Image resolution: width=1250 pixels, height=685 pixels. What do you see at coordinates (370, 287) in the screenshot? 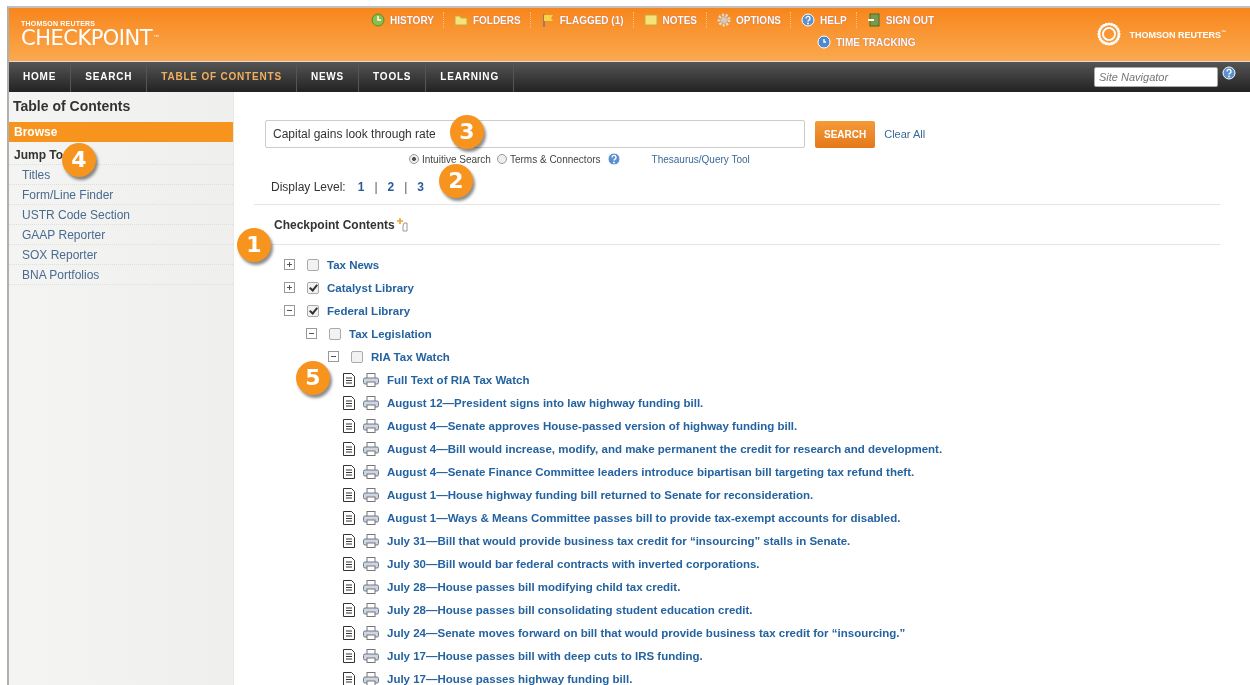
I see `folder-link: Catalyst Library` at bounding box center [370, 287].